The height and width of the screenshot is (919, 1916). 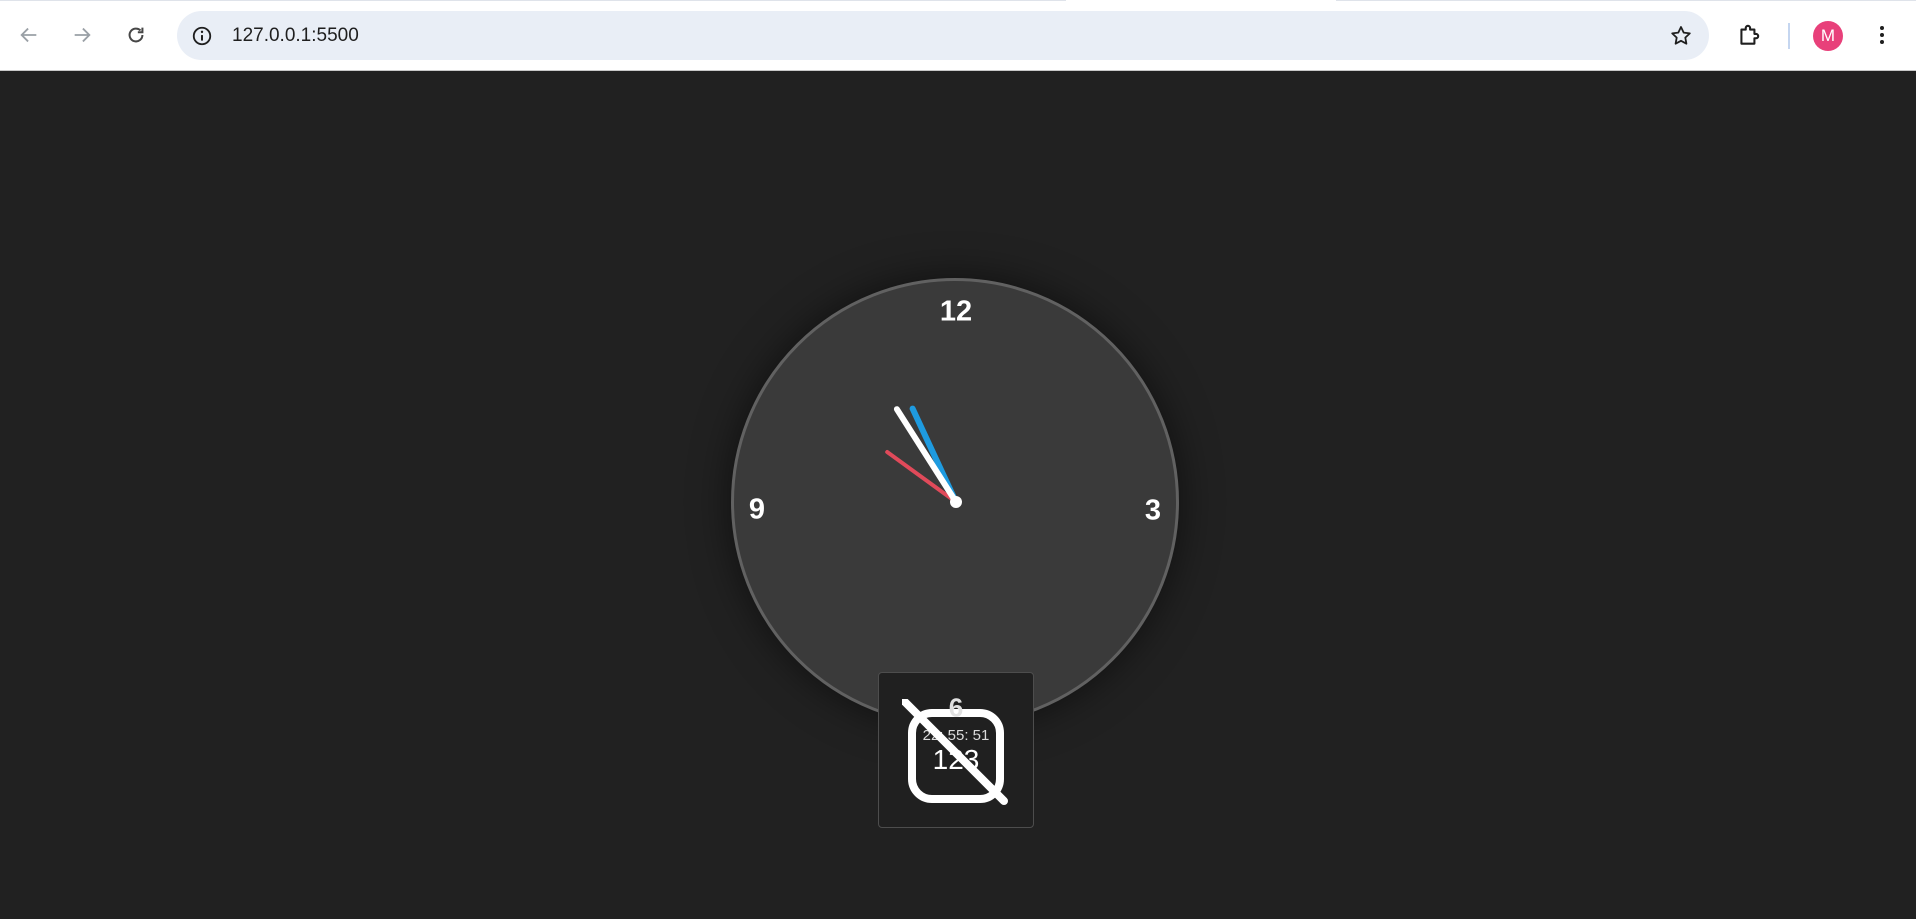 I want to click on puzzle-icon, so click(x=1750, y=34).